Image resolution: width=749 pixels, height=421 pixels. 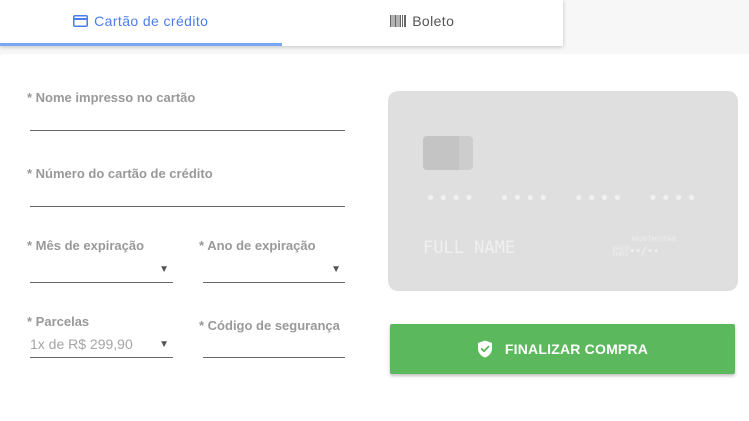 I want to click on card-preview-valid-label: MONTH/YEAR, so click(x=655, y=240).